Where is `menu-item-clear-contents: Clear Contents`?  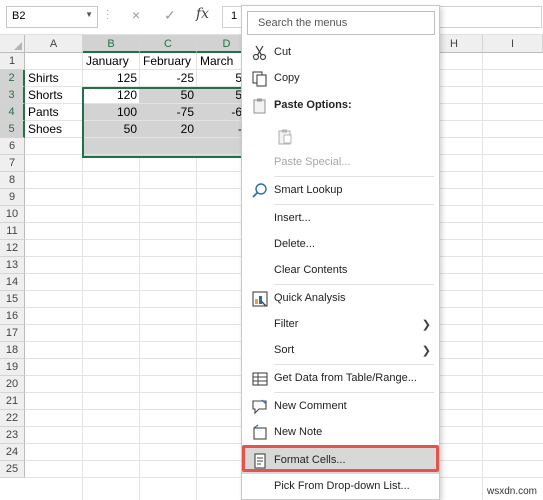 menu-item-clear-contents: Clear Contents is located at coordinates (340, 271).